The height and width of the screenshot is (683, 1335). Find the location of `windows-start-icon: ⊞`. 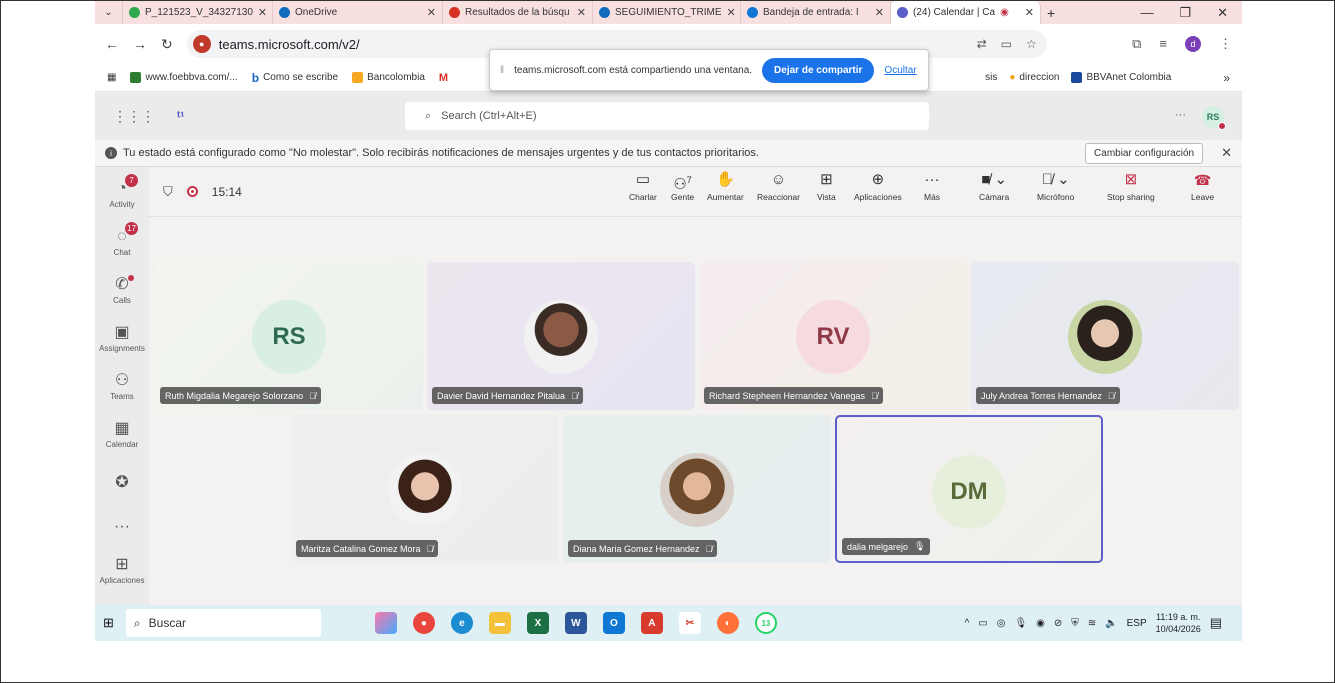

windows-start-icon: ⊞ is located at coordinates (108, 623).